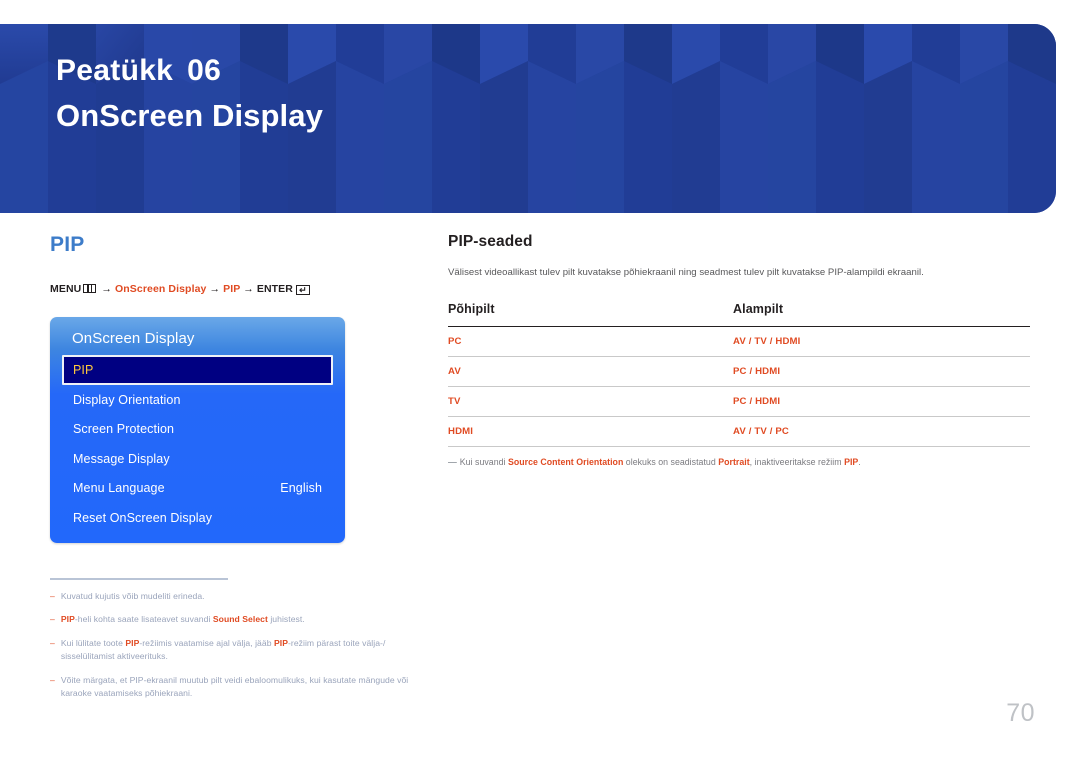 The image size is (1080, 763). Describe the element at coordinates (881, 431) in the screenshot. I see `table-cell-sub: AV / TV / PC` at that location.